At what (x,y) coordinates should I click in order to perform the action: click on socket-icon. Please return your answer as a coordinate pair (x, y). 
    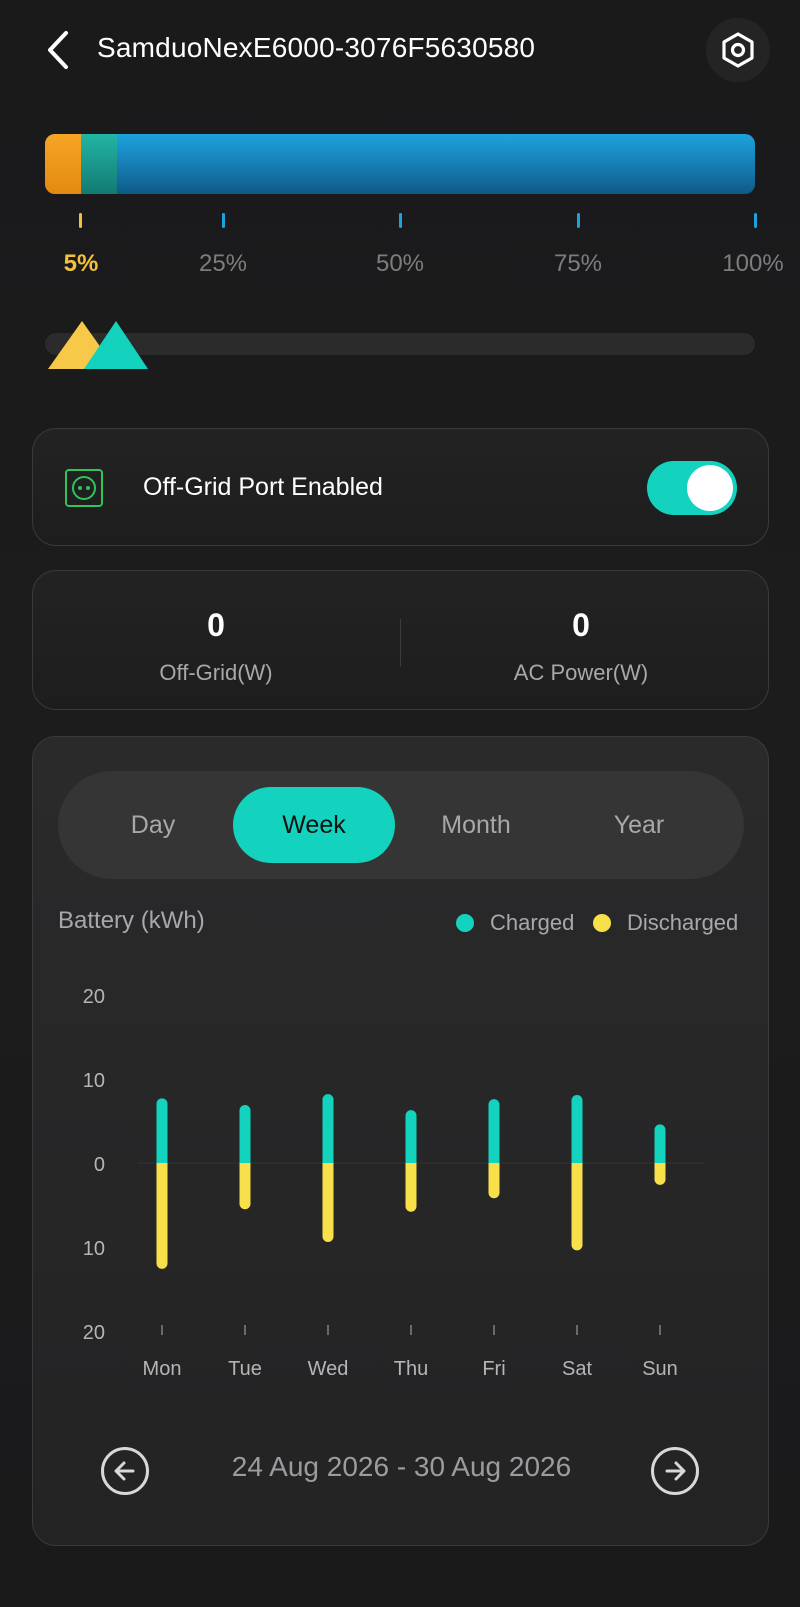
    Looking at the image, I should click on (84, 488).